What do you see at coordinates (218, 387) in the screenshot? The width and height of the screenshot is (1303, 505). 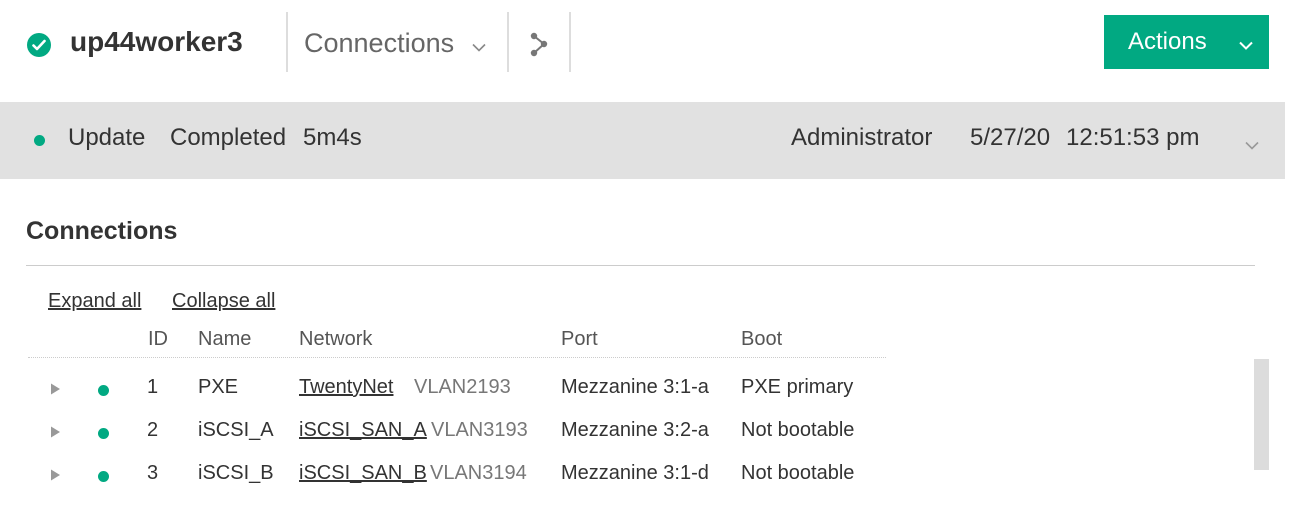 I see `cell-name: PXE` at bounding box center [218, 387].